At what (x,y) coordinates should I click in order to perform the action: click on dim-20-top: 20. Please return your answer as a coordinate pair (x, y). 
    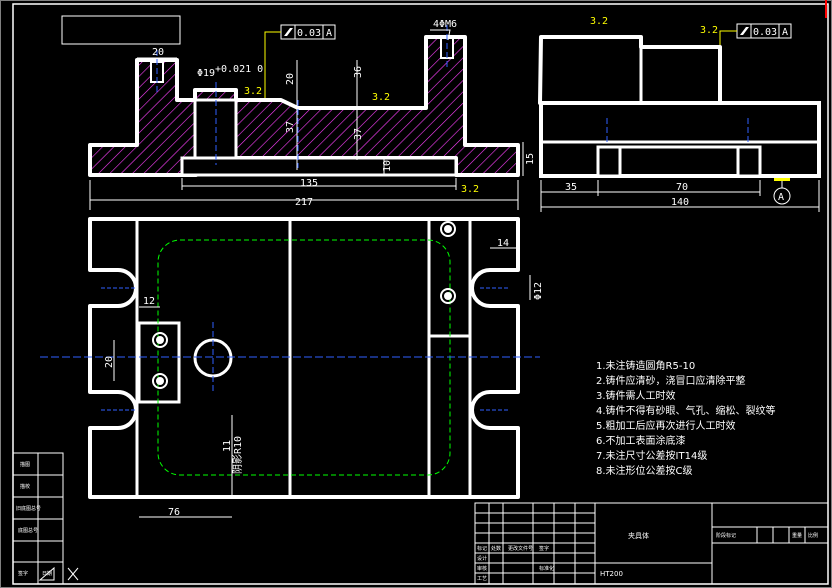
    Looking at the image, I should click on (158, 52).